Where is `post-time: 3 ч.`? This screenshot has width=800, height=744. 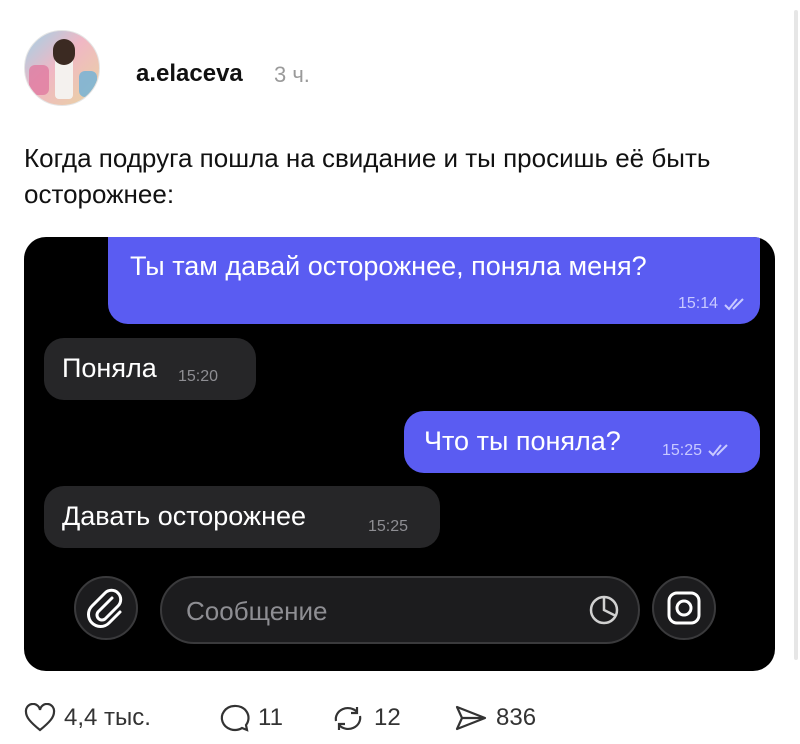 post-time: 3 ч. is located at coordinates (292, 74).